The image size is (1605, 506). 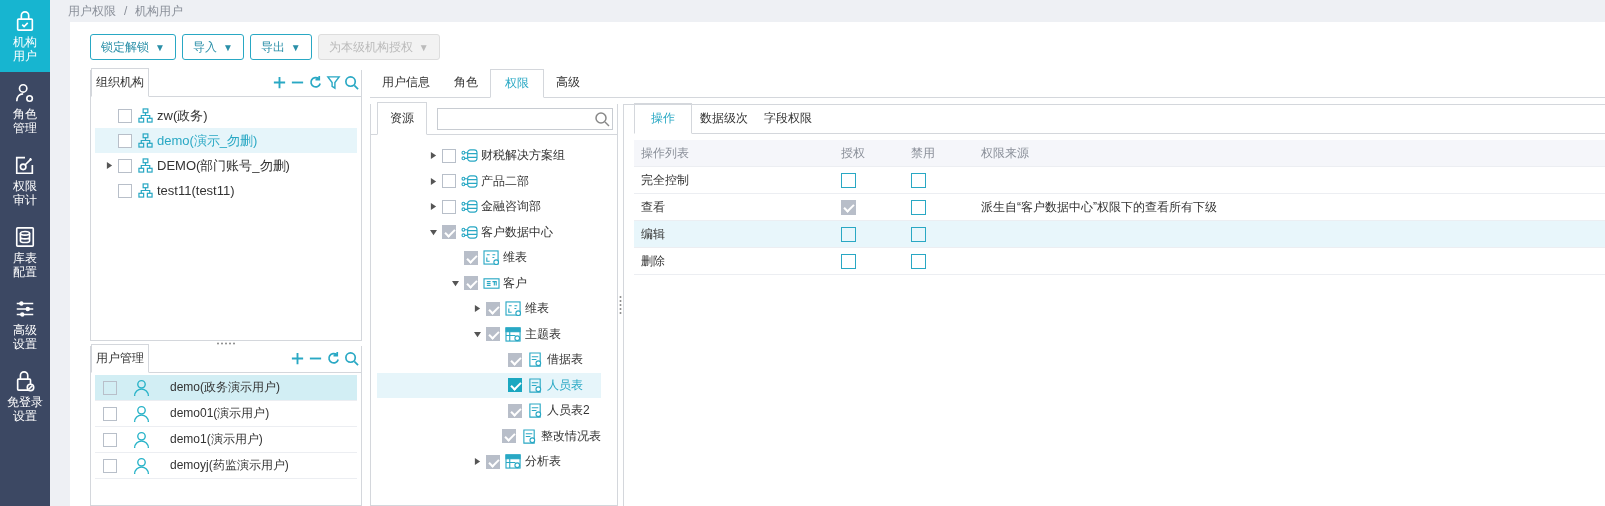 I want to click on filter-icon, so click(x=333, y=82).